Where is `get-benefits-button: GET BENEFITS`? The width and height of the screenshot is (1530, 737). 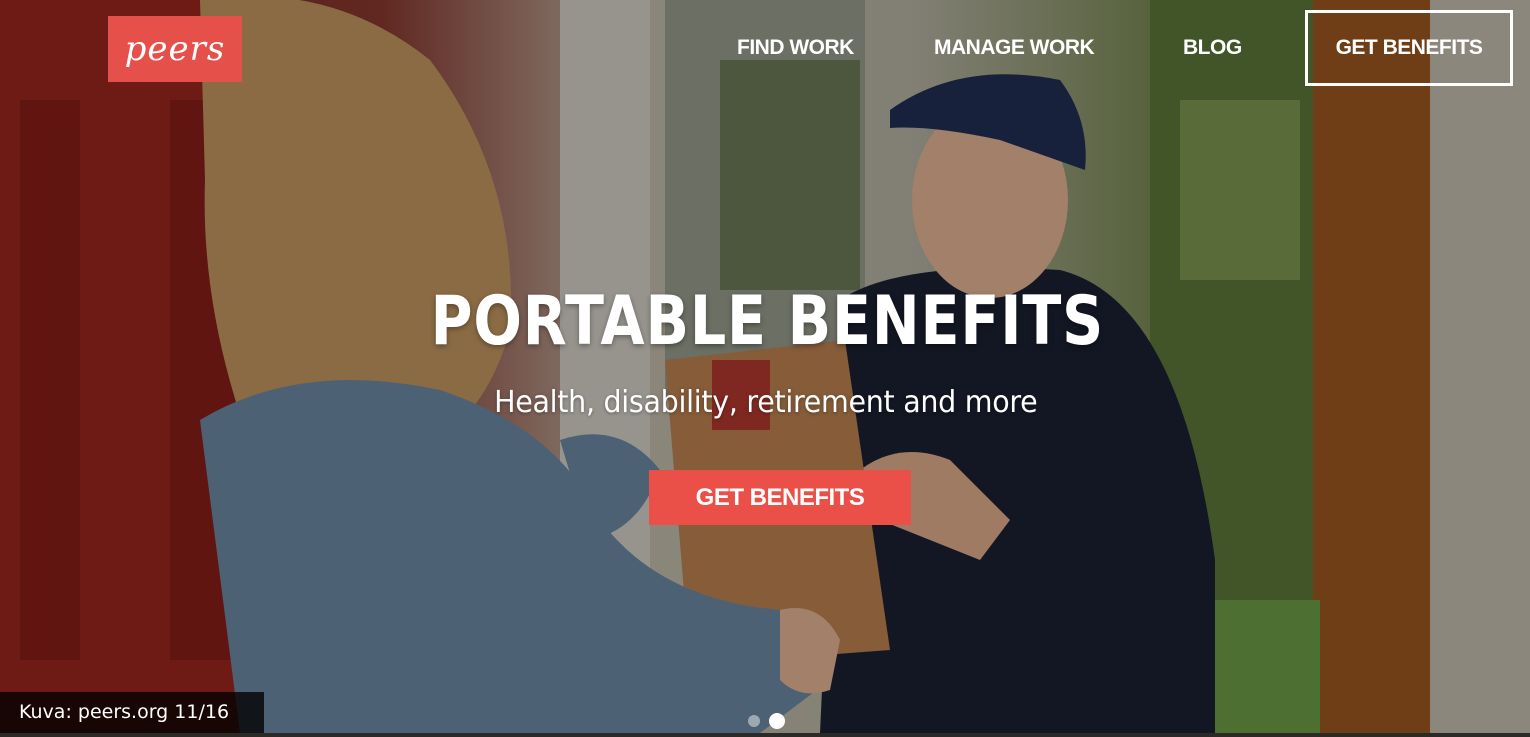
get-benefits-button: GET BENEFITS is located at coordinates (780, 497).